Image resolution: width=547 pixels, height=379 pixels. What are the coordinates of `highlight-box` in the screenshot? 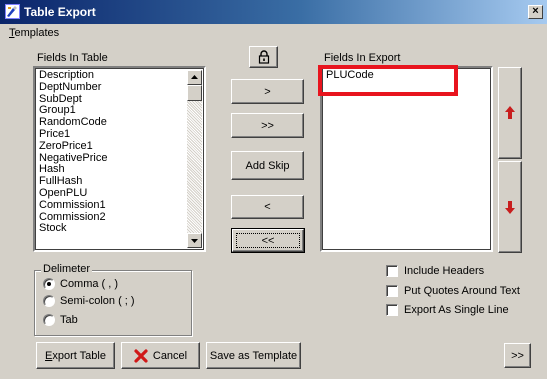 It's located at (388, 80).